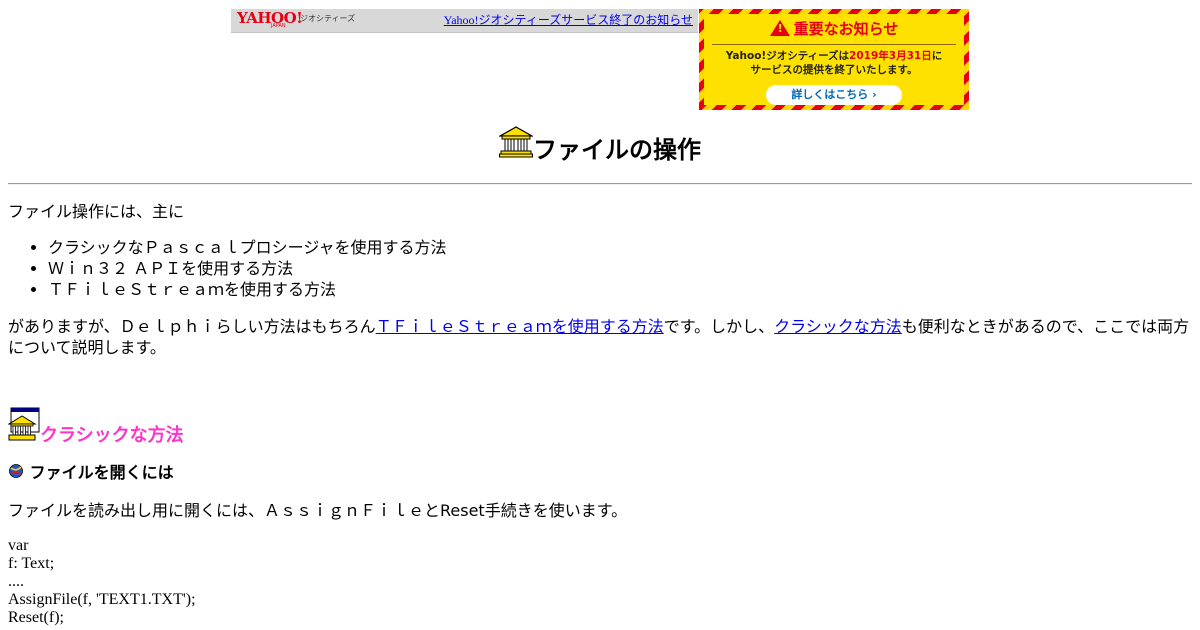 The height and width of the screenshot is (630, 1200). What do you see at coordinates (846, 29) in the screenshot?
I see `notice-title-text: 重要なお知らせ` at bounding box center [846, 29].